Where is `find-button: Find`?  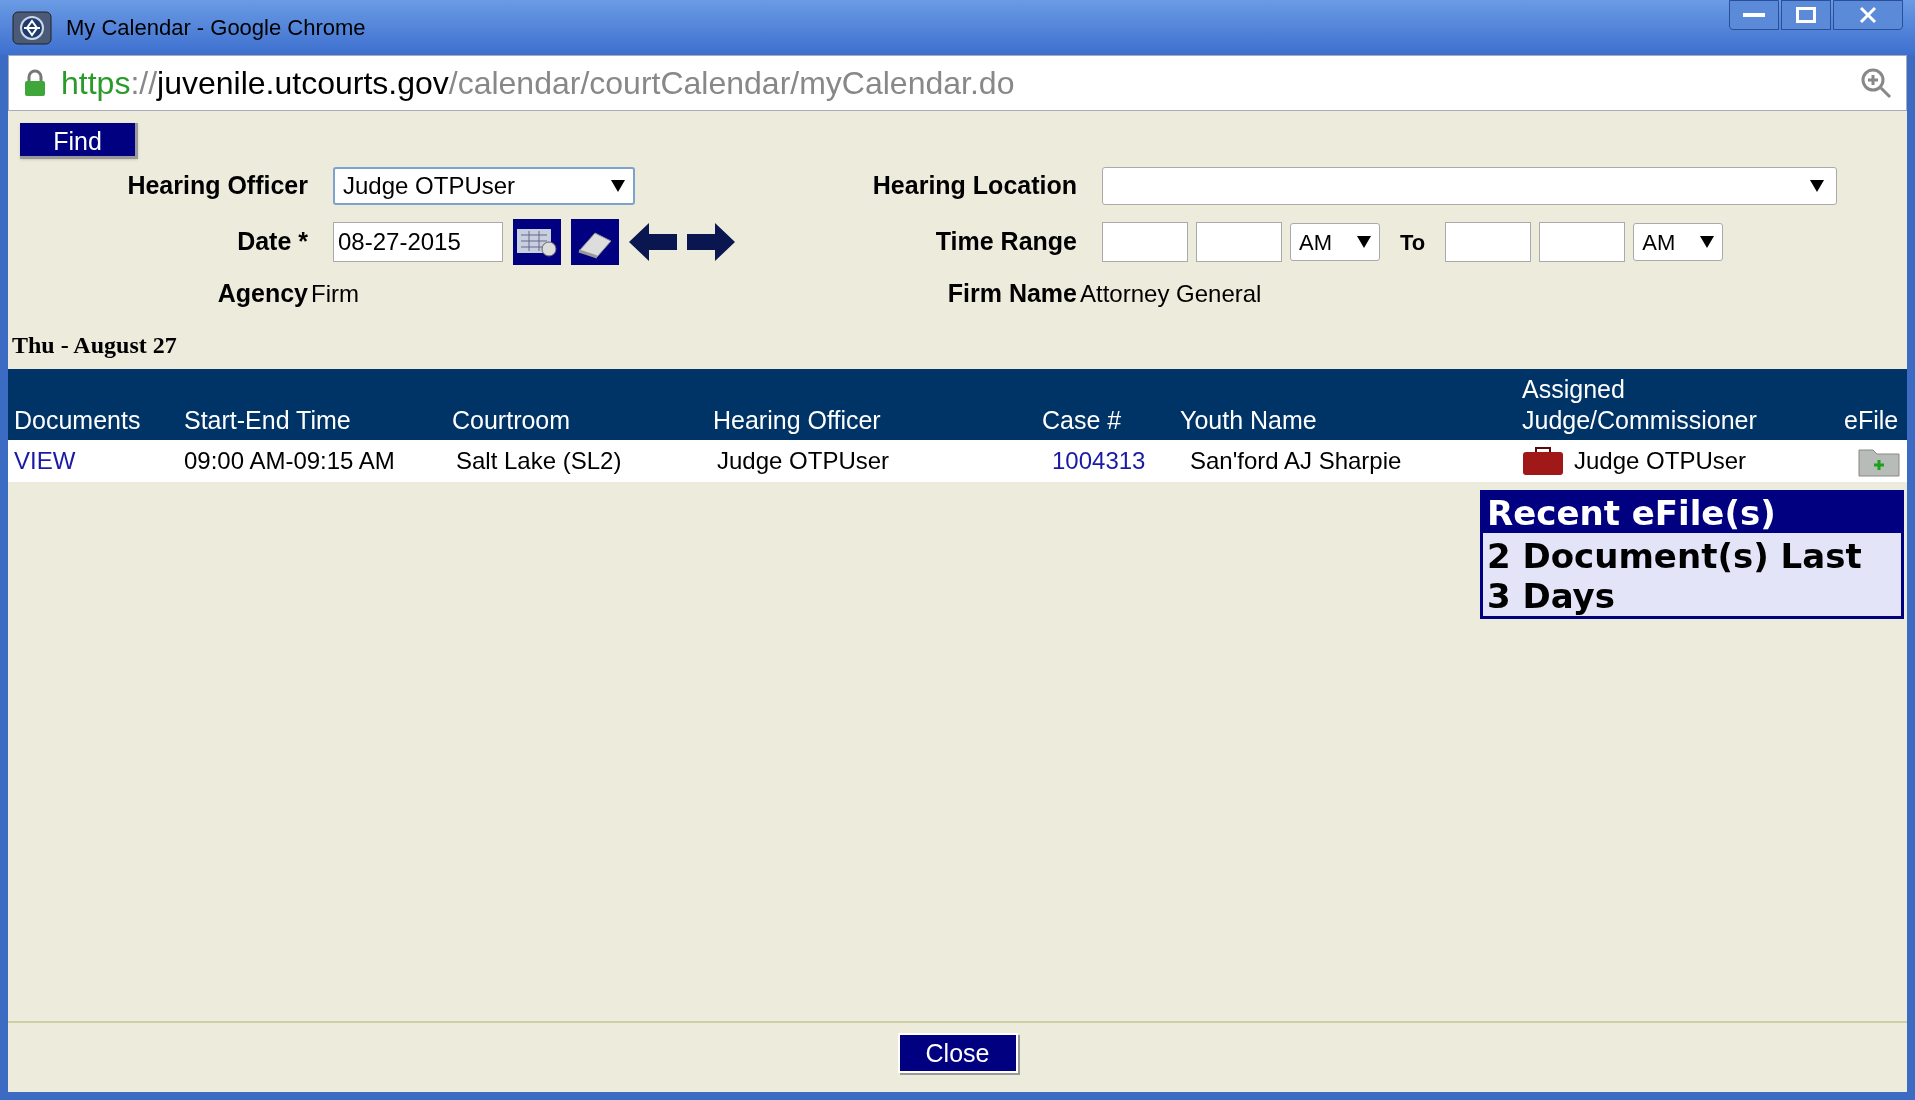 find-button: Find is located at coordinates (79, 141).